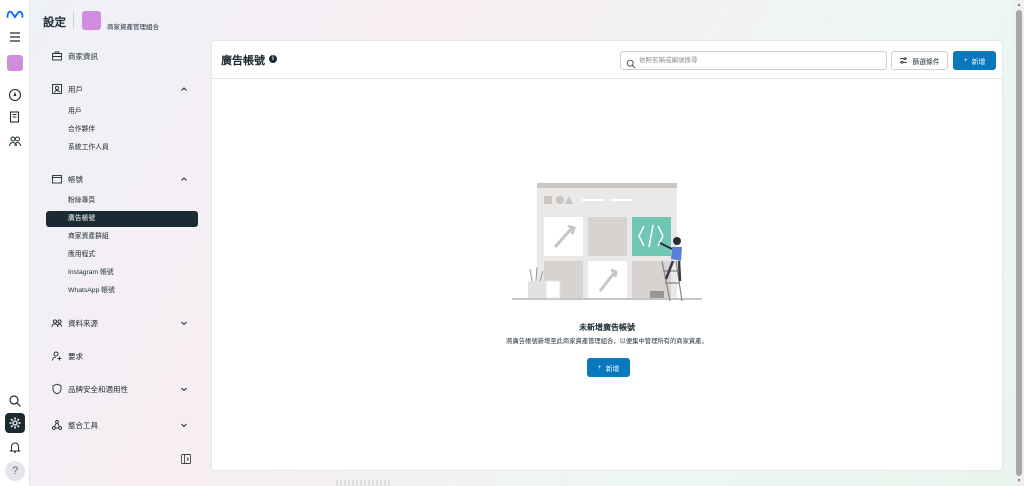  Describe the element at coordinates (15, 14) in the screenshot. I see `meta-logo-icon` at that location.